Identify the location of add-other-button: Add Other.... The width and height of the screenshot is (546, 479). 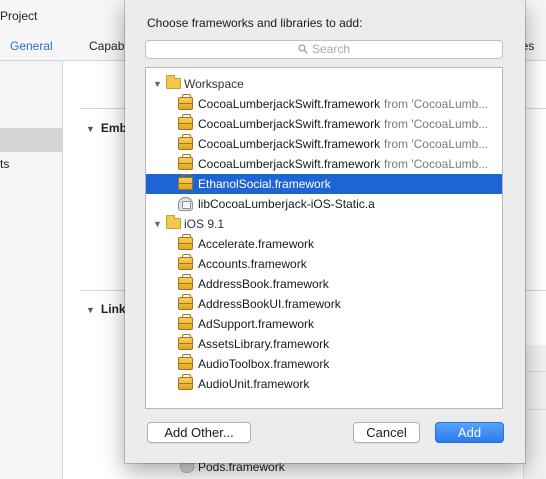
(199, 432).